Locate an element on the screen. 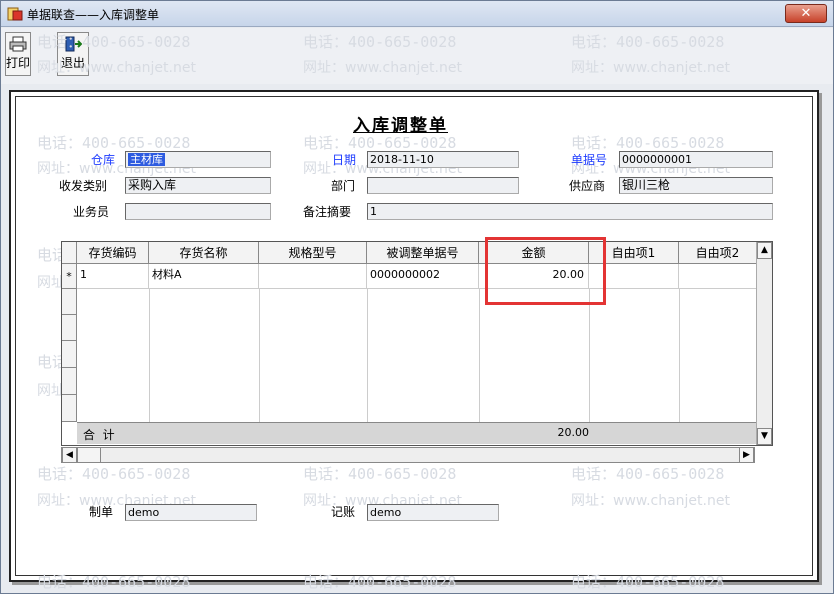 Image resolution: width=834 pixels, height=594 pixels. doc-no-label: 单据号 is located at coordinates (589, 160).